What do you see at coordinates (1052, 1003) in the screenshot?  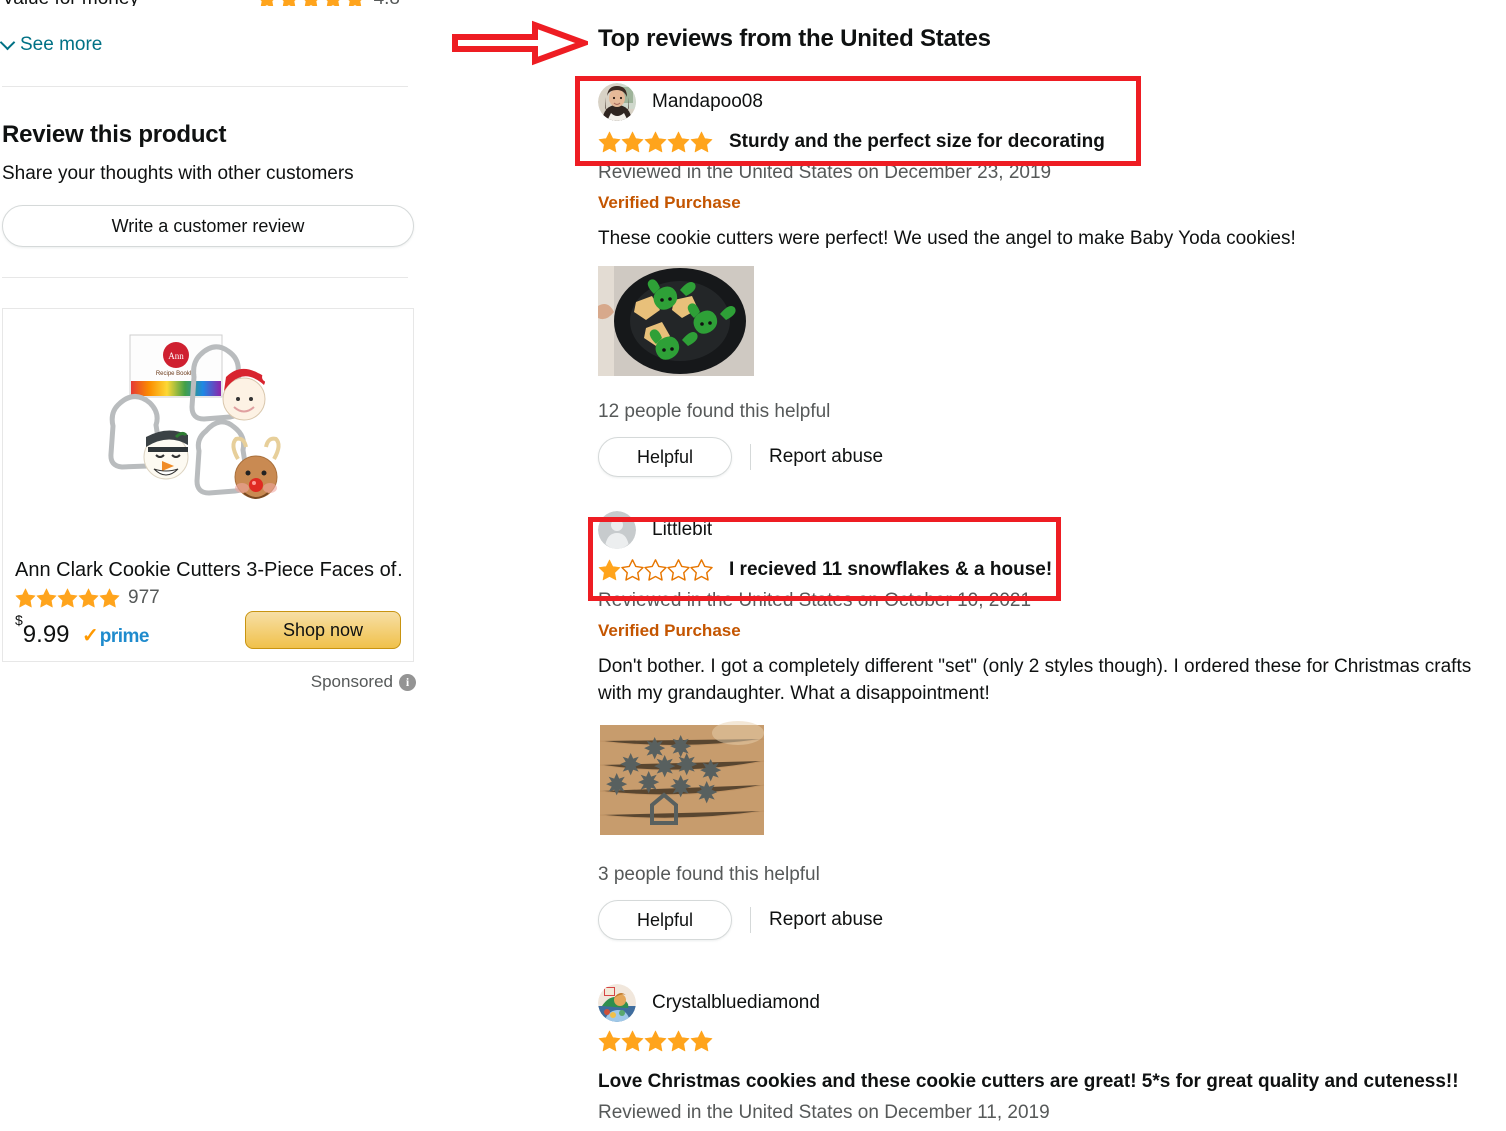 I see `review-header: Crystalbluediamond` at bounding box center [1052, 1003].